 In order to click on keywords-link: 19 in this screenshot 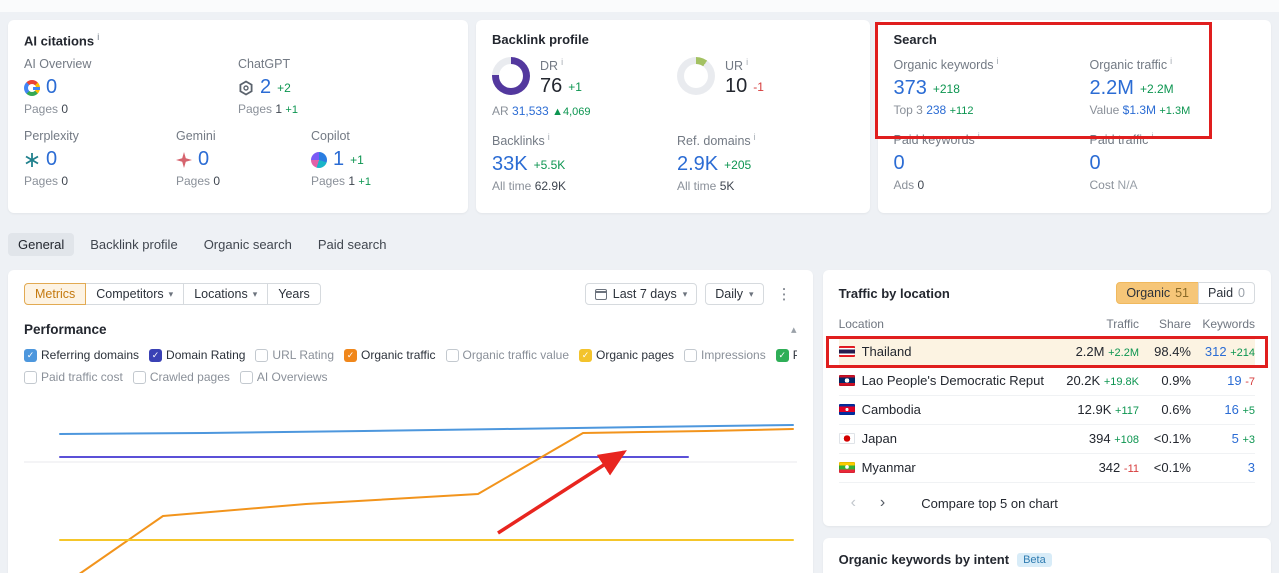, I will do `click(1234, 380)`.